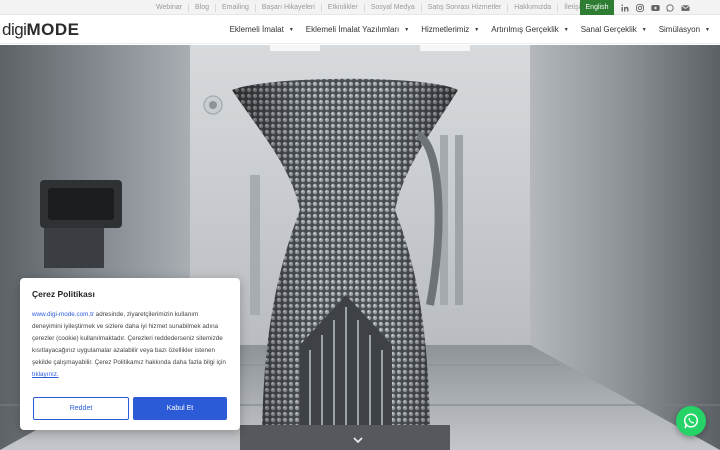  I want to click on accept-button: Kabul Et, so click(180, 408).